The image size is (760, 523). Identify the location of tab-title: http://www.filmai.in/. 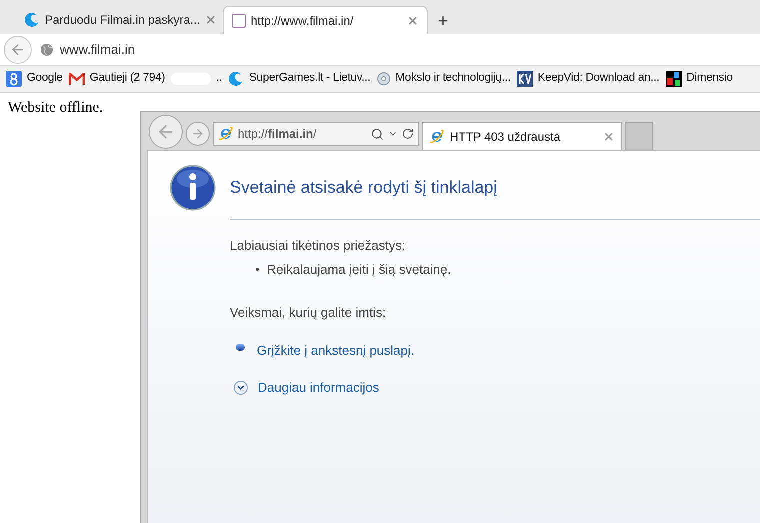
(303, 21).